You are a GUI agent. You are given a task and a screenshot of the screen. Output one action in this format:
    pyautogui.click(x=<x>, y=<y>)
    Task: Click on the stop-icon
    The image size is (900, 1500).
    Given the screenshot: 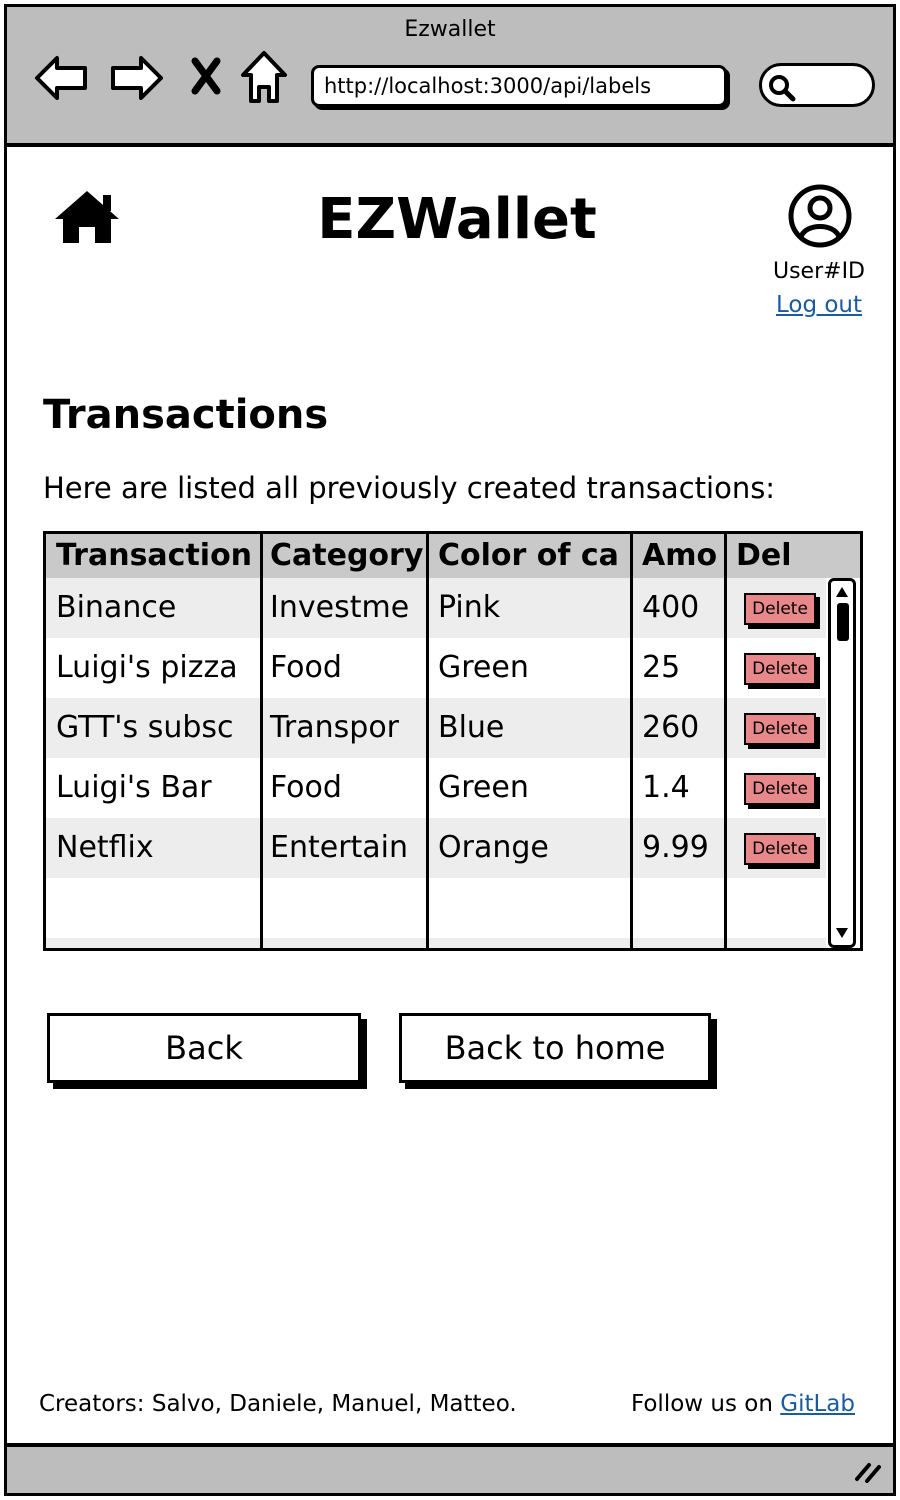 What is the action you would take?
    pyautogui.click(x=206, y=76)
    